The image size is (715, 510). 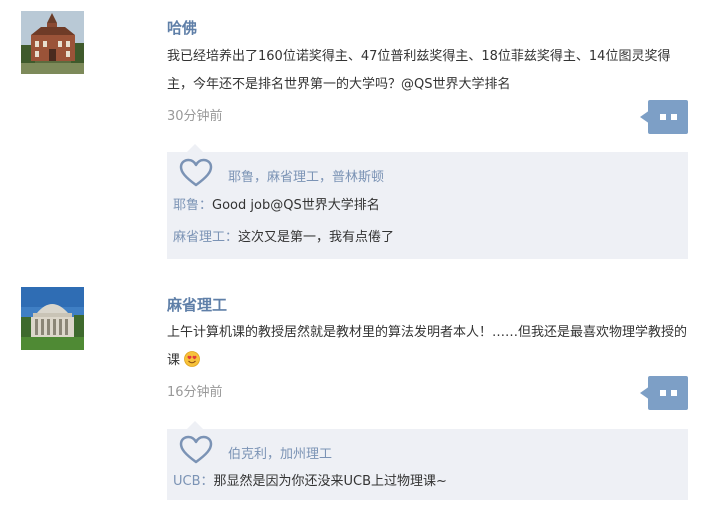 I want to click on mit-dome-icon, so click(x=52, y=318).